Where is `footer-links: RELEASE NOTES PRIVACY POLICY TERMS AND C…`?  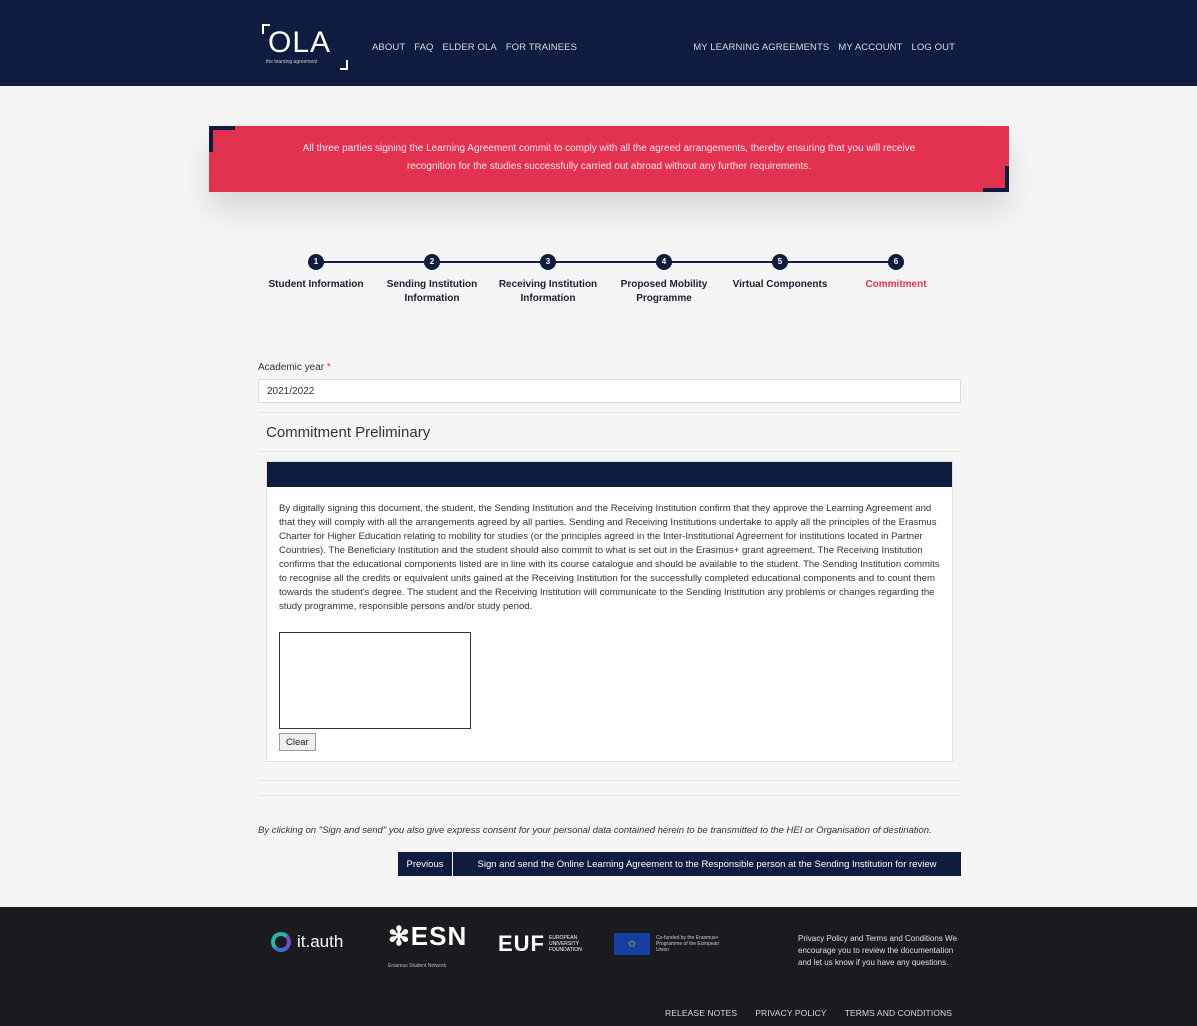
footer-links: RELEASE NOTES PRIVACY POLICY TERMS AND C… is located at coordinates (808, 1013).